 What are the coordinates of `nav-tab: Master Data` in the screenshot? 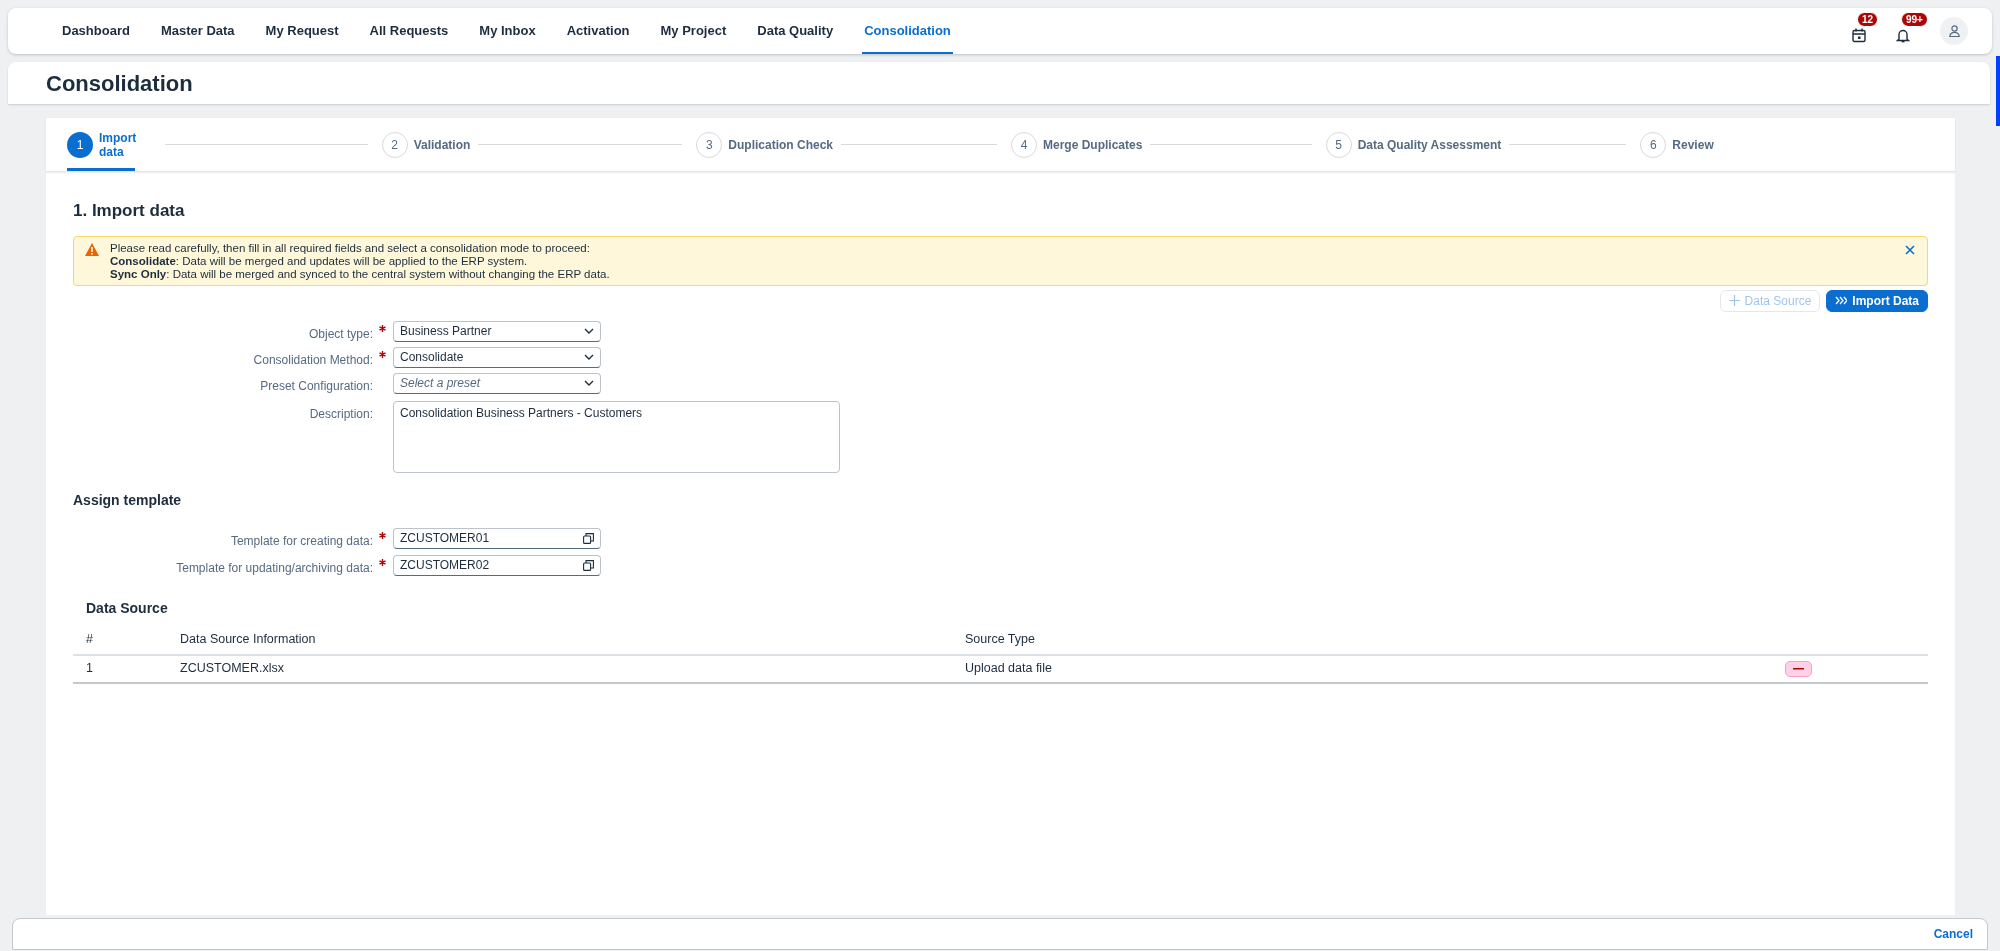 It's located at (197, 31).